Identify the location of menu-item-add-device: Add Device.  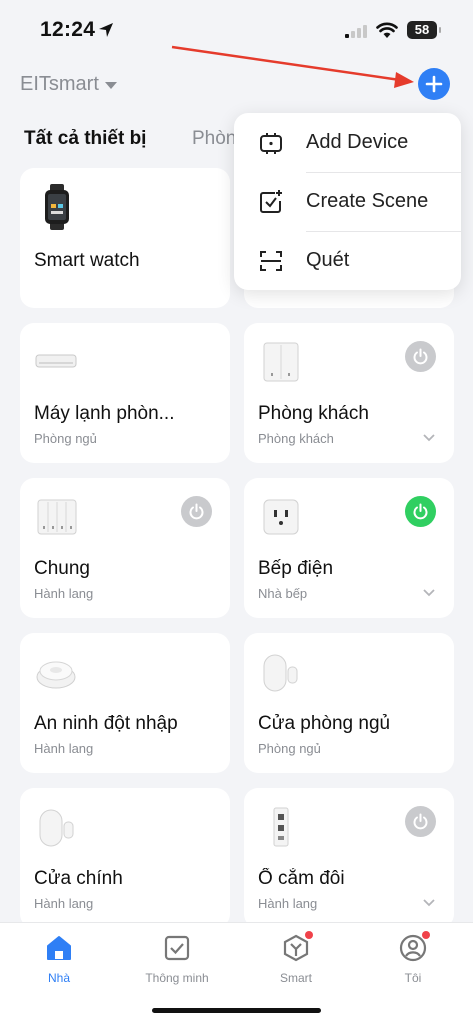
(347, 142).